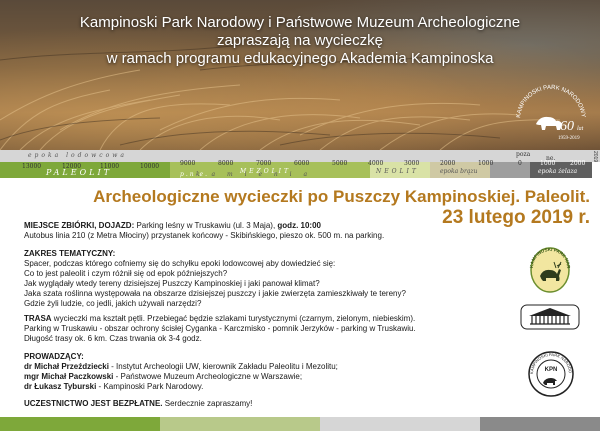 The image size is (600, 431). What do you see at coordinates (510, 170) in the screenshot?
I see `era-iron-age` at bounding box center [510, 170].